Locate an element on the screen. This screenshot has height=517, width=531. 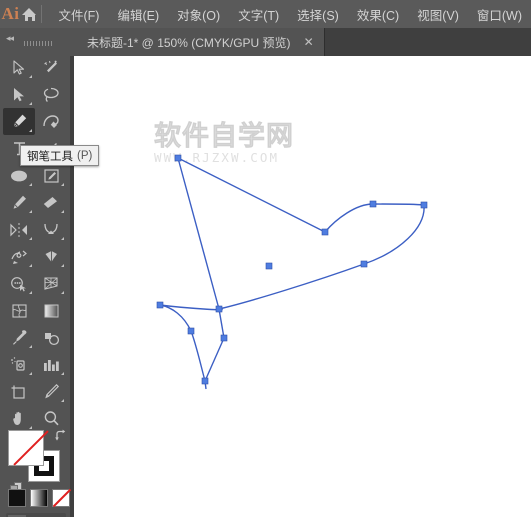
perspective-grid-tool is located at coordinates (51, 283).